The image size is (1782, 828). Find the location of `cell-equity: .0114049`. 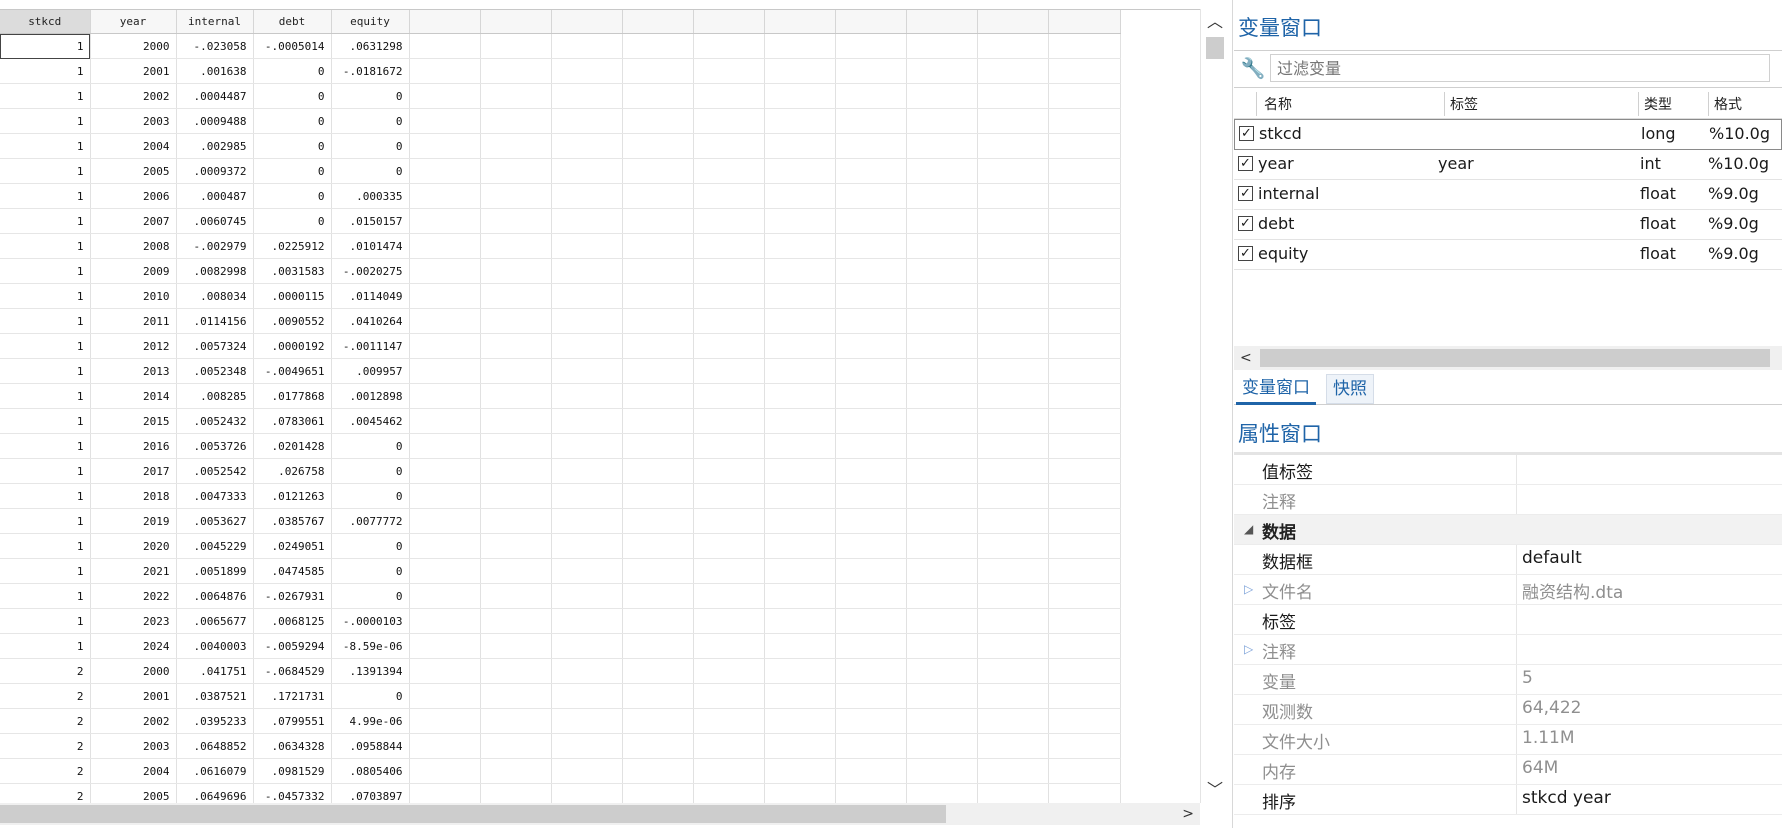

cell-equity: .0114049 is located at coordinates (370, 296).